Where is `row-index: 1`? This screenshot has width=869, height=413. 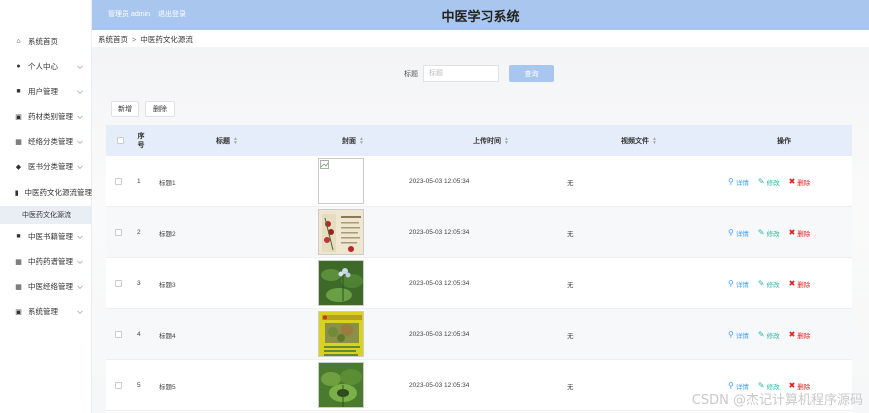
row-index: 1 is located at coordinates (139, 181).